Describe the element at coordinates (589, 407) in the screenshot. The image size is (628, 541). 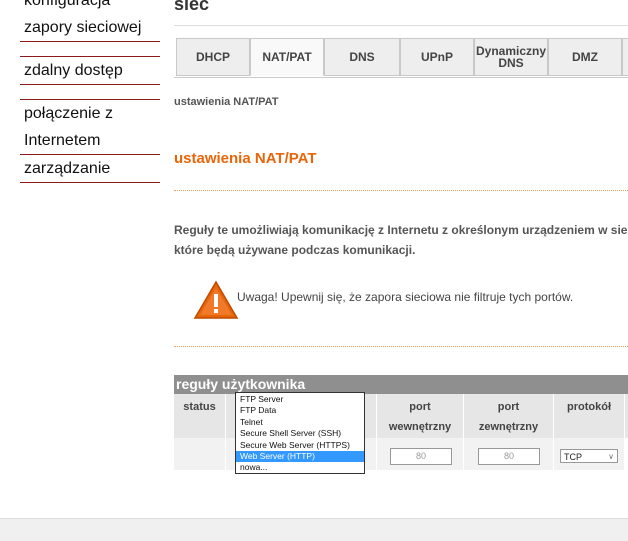
I see `protocol-label: protokół` at that location.